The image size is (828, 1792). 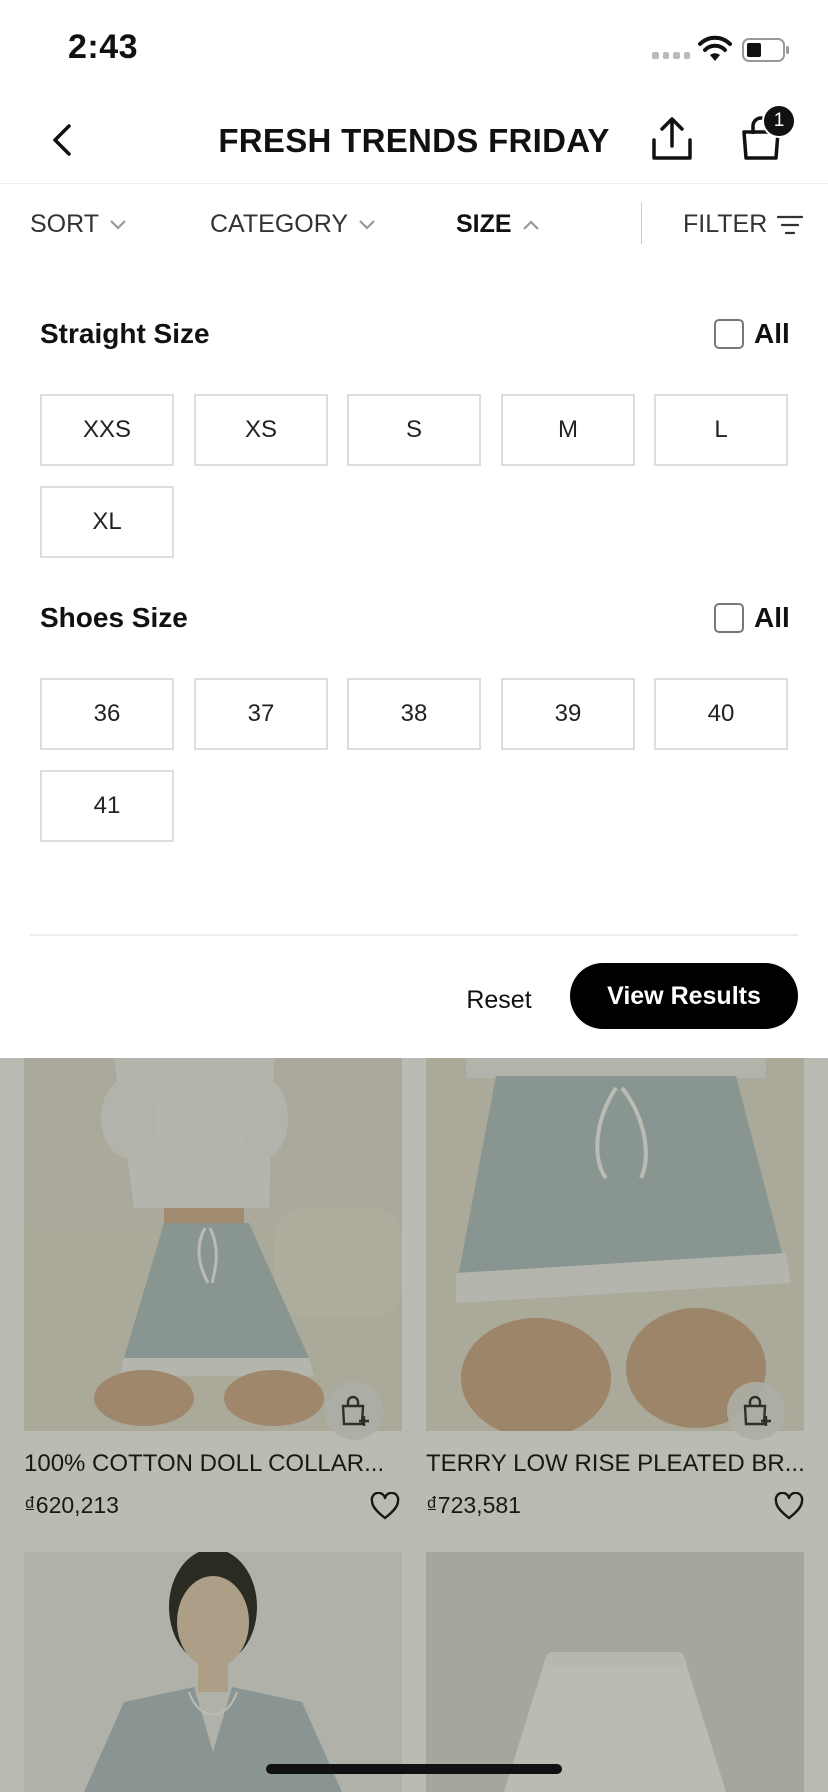 What do you see at coordinates (125, 333) in the screenshot?
I see `straight-size-title: Straight Size` at bounding box center [125, 333].